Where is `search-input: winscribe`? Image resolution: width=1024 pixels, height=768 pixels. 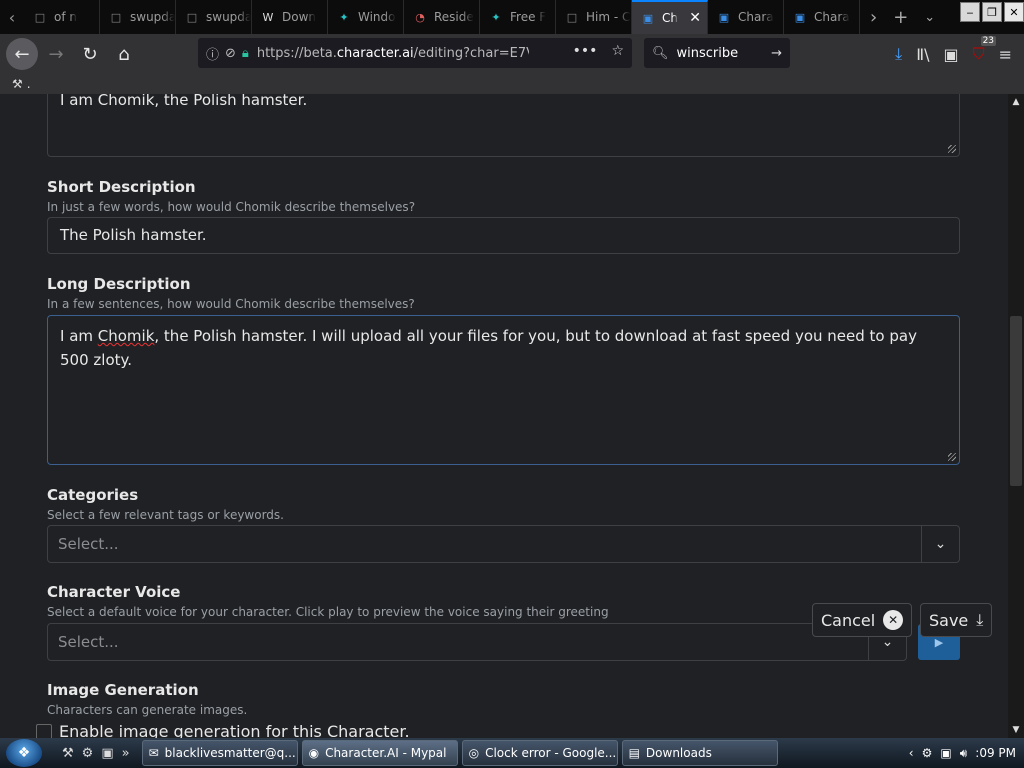
search-input: winscribe is located at coordinates (708, 53).